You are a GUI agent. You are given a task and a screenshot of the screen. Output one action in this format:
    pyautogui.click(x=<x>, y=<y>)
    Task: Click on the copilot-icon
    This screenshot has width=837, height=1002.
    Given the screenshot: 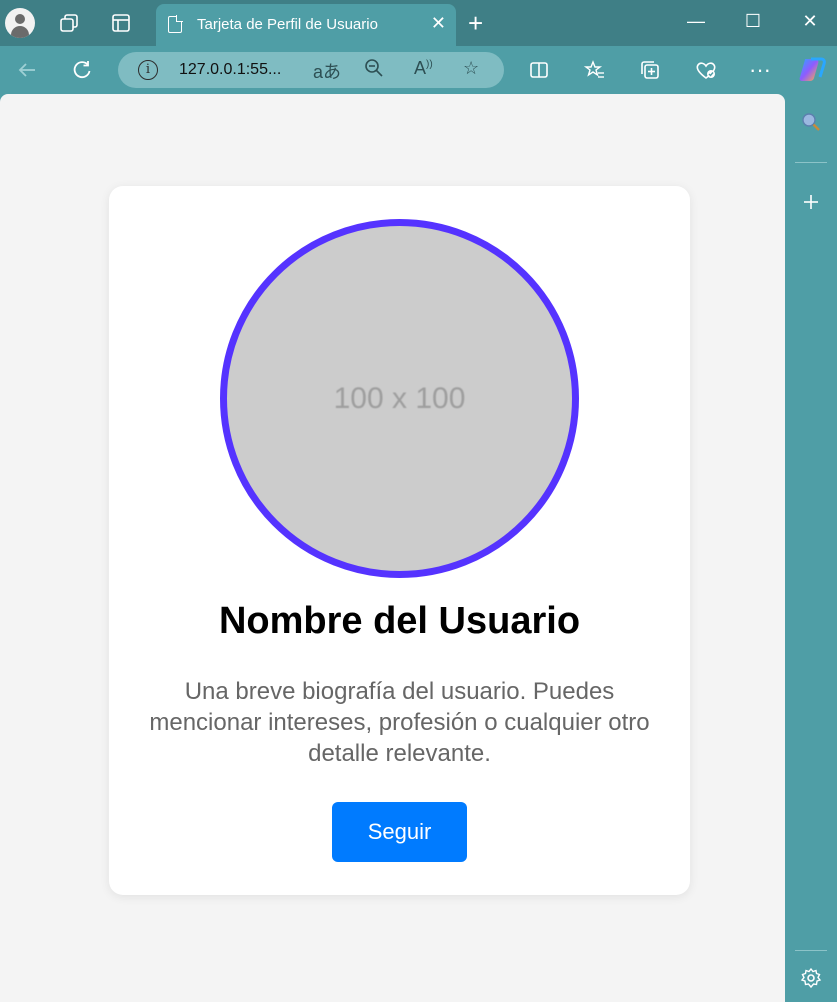 What is the action you would take?
    pyautogui.click(x=812, y=70)
    